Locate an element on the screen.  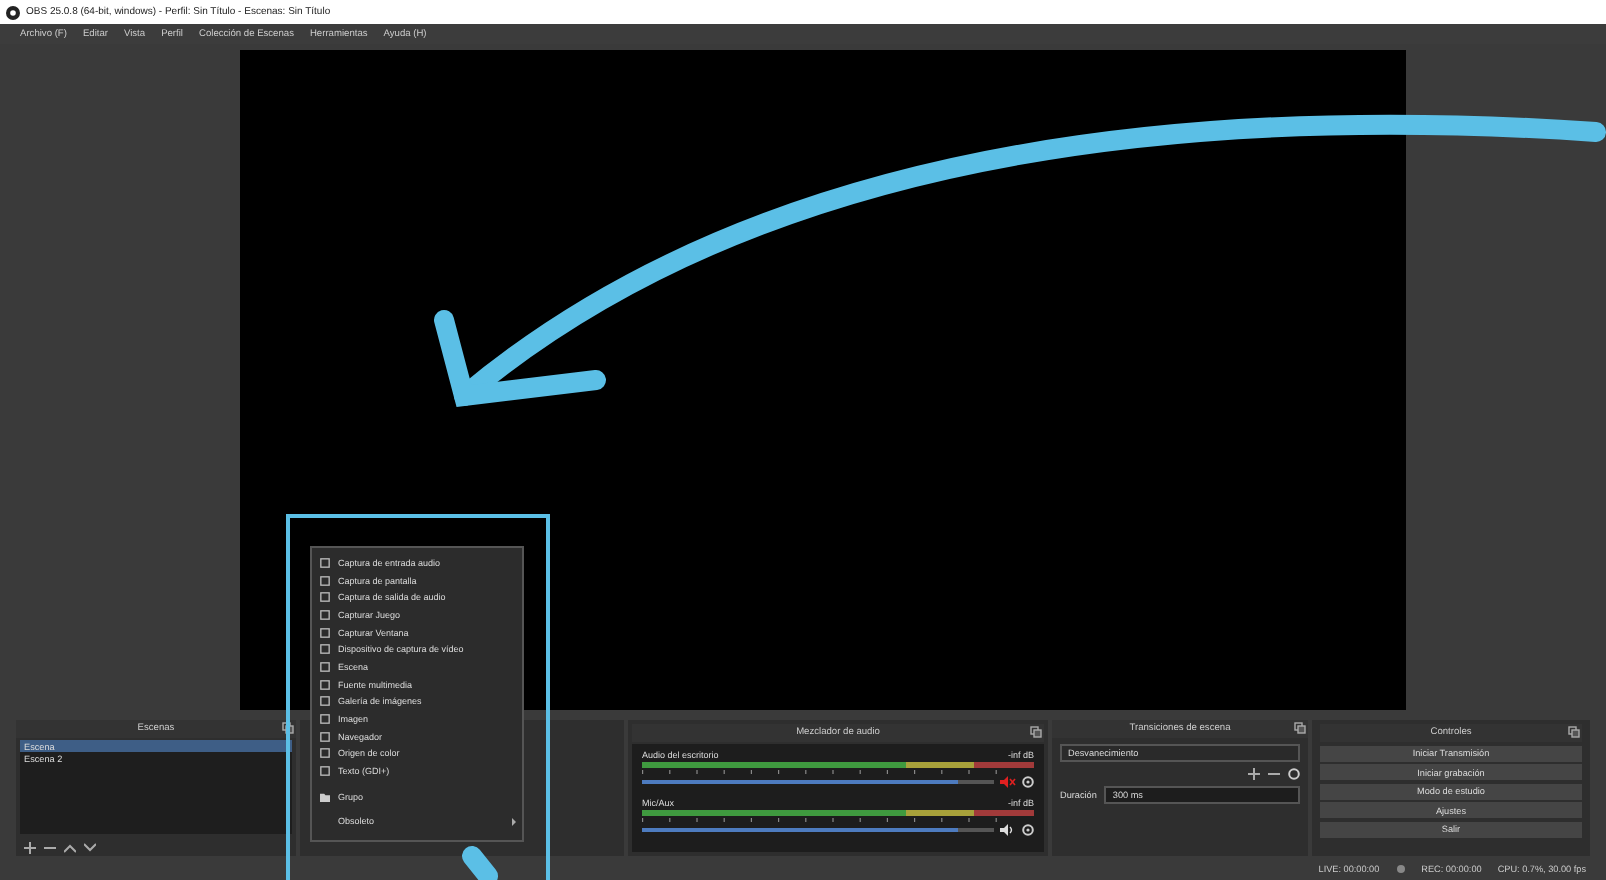
folder-icon is located at coordinates (325, 796).